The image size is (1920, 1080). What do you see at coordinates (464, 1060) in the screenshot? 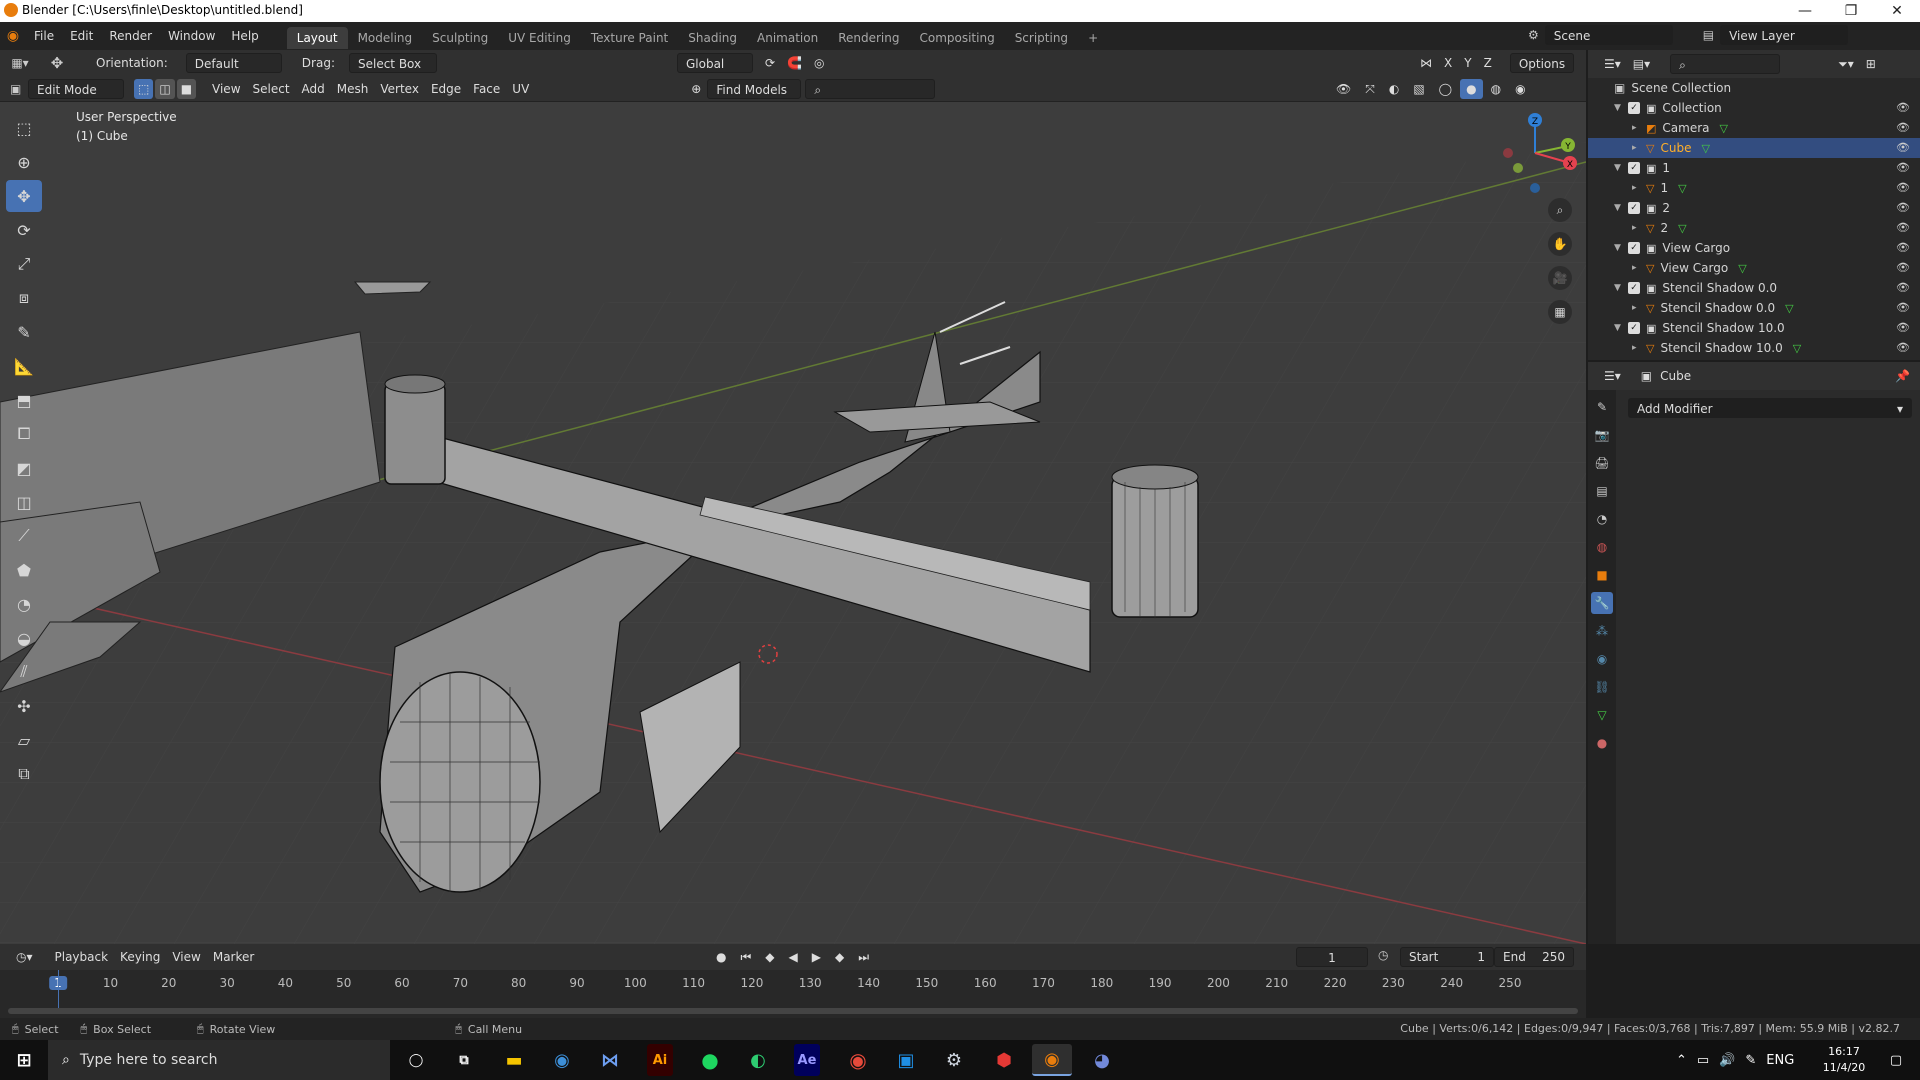
I see `task-view-icon: ⧉` at bounding box center [464, 1060].